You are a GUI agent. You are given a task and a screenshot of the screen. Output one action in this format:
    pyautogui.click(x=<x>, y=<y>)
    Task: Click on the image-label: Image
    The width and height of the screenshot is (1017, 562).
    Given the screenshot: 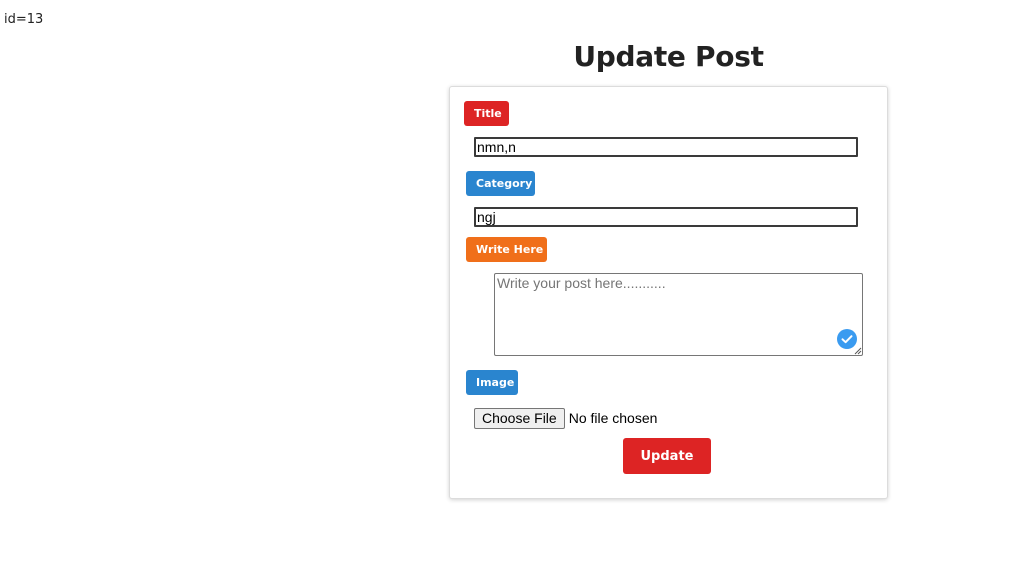 What is the action you would take?
    pyautogui.click(x=492, y=382)
    